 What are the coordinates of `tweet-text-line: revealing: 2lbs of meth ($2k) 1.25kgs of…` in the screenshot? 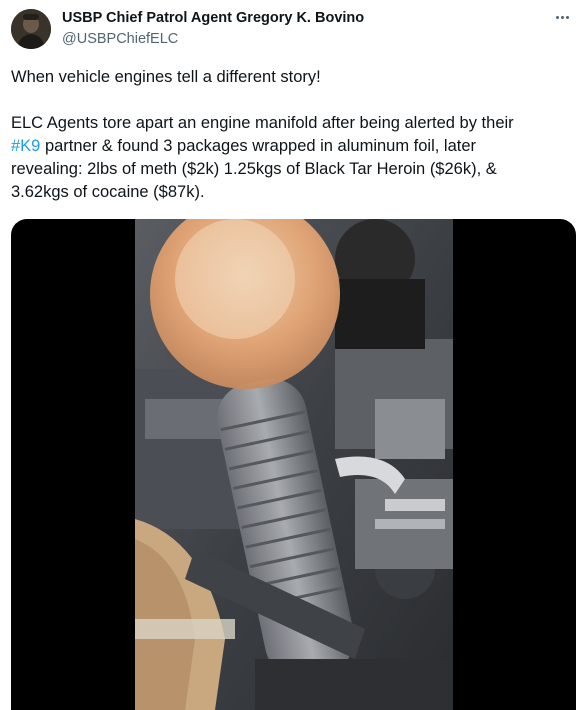 It's located at (254, 169).